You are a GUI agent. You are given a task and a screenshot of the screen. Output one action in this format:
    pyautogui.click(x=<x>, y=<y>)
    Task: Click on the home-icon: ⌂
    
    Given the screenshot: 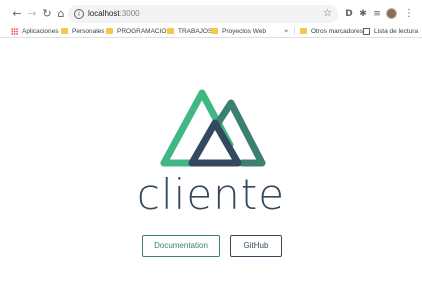 What is the action you would take?
    pyautogui.click(x=61, y=14)
    